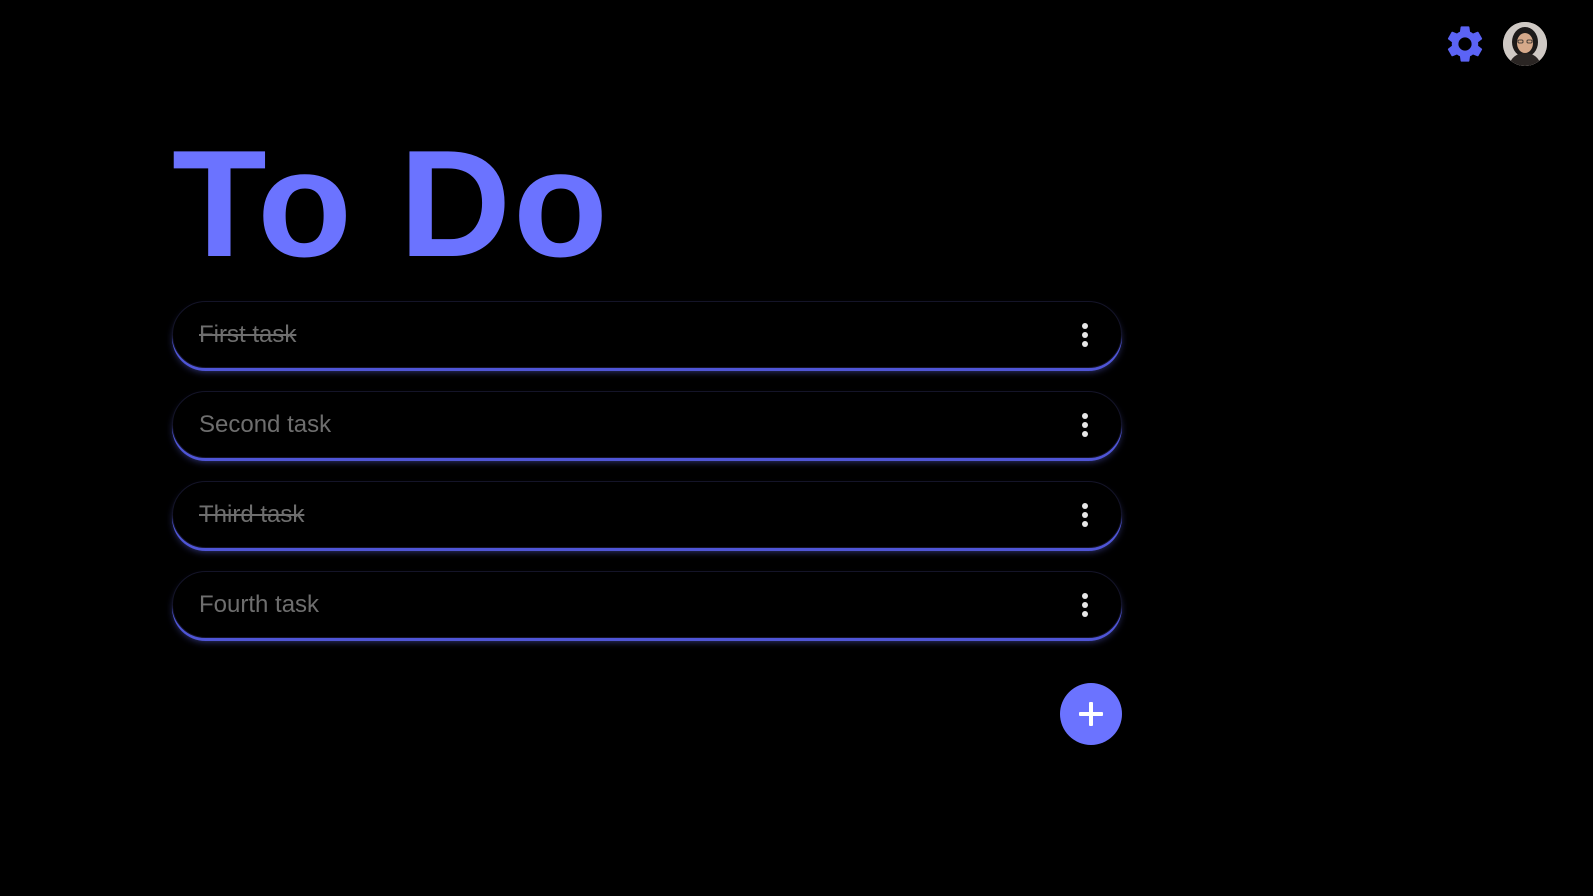 The image size is (1593, 896). I want to click on top-bar, so click(1495, 44).